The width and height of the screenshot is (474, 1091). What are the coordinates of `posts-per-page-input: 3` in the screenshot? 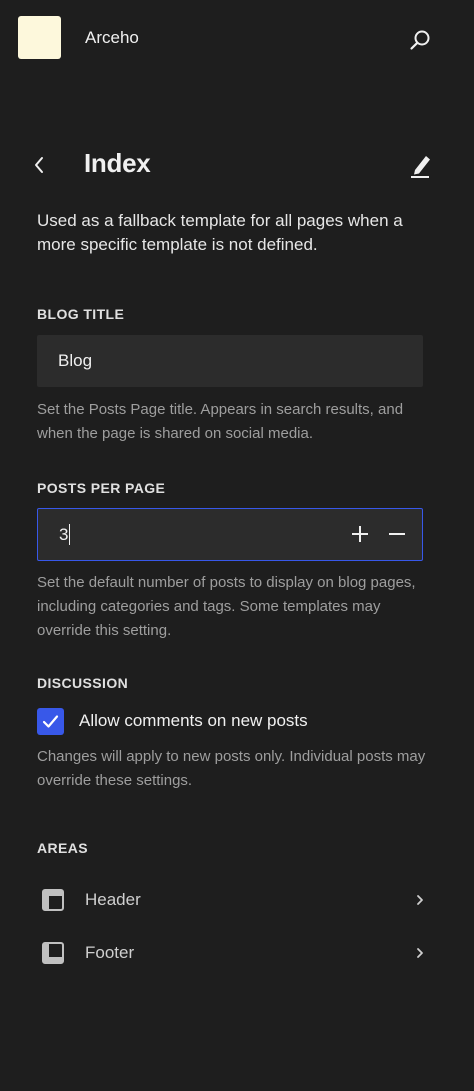 It's located at (230, 534).